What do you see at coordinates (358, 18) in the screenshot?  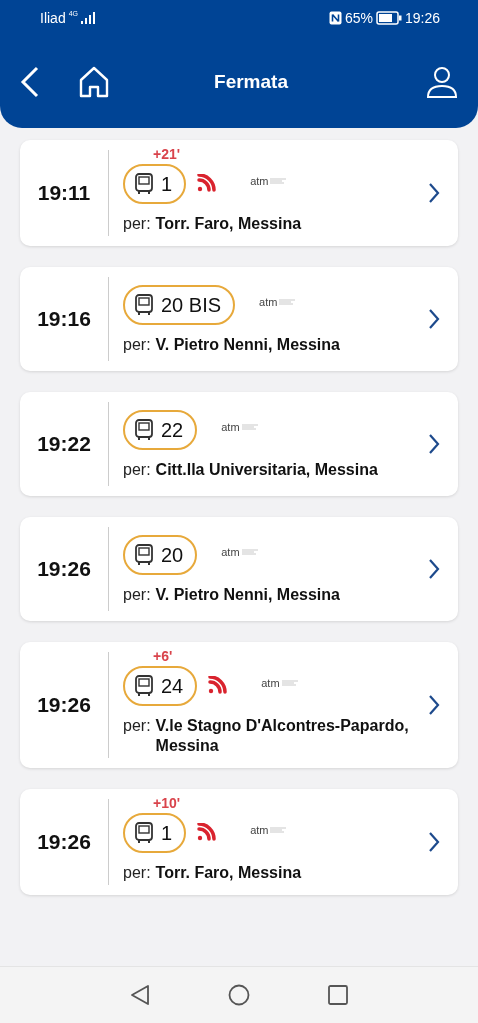 I see `battery-percent: 65%` at bounding box center [358, 18].